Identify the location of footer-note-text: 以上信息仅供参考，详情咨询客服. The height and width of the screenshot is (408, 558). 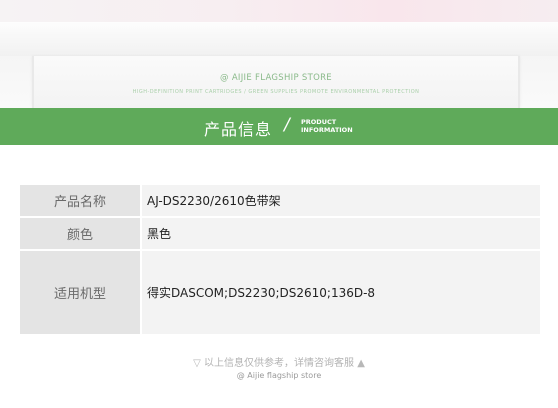
(279, 363).